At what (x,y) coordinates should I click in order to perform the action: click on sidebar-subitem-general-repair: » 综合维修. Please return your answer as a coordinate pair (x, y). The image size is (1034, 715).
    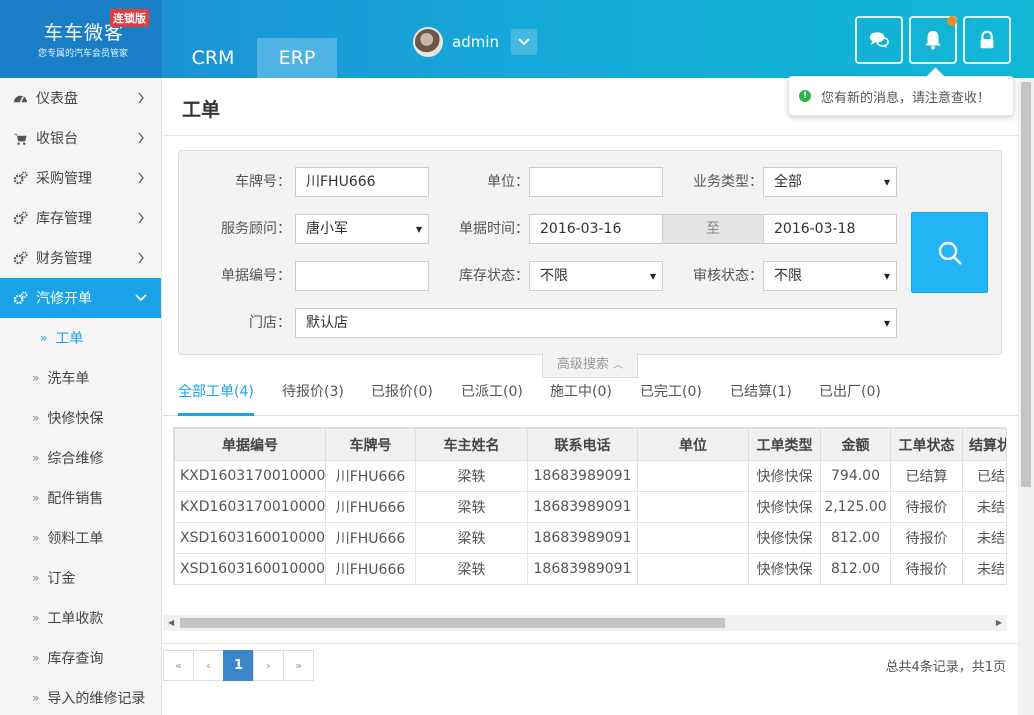
    Looking at the image, I should click on (80, 458).